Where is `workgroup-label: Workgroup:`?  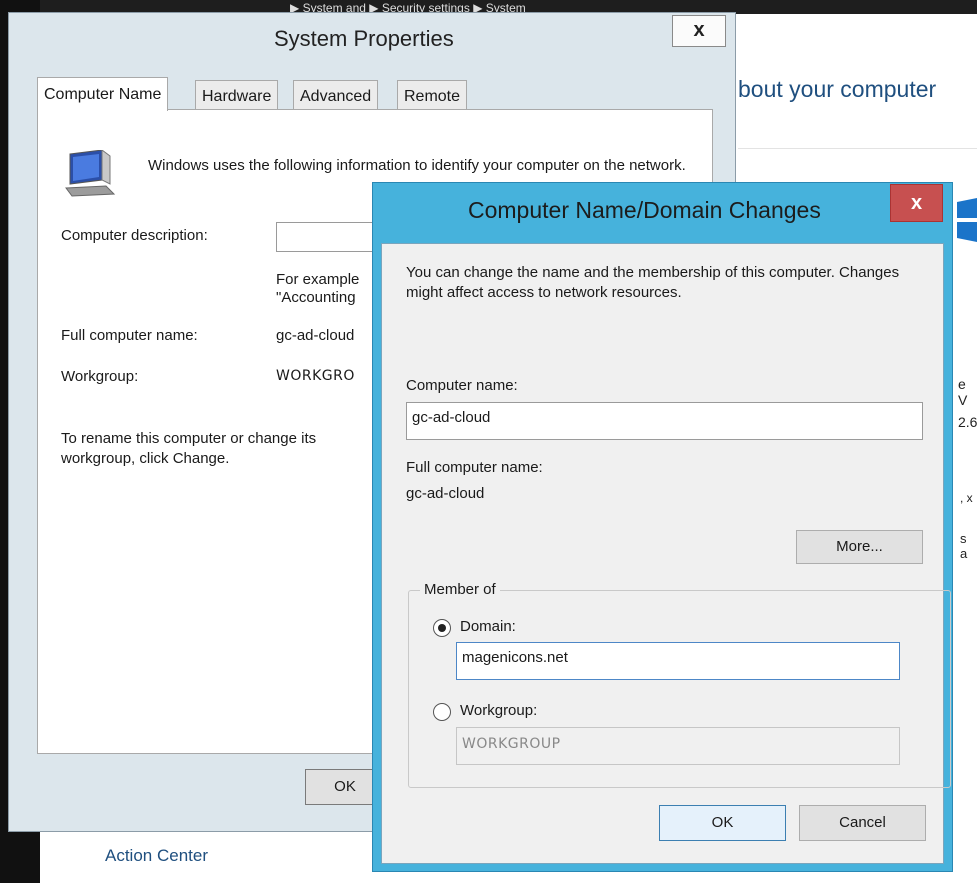 workgroup-label: Workgroup: is located at coordinates (100, 376).